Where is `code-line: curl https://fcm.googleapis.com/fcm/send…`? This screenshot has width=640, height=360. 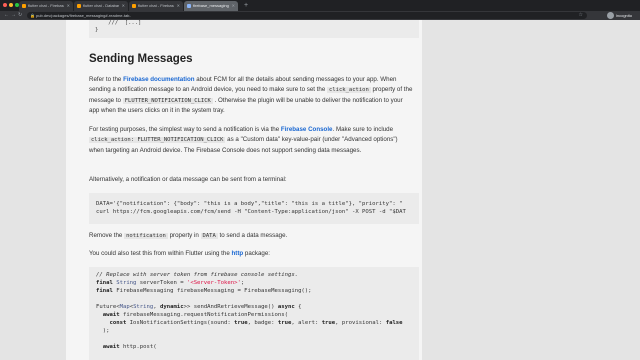 code-line: curl https://fcm.googleapis.com/fcm/send… is located at coordinates (251, 212).